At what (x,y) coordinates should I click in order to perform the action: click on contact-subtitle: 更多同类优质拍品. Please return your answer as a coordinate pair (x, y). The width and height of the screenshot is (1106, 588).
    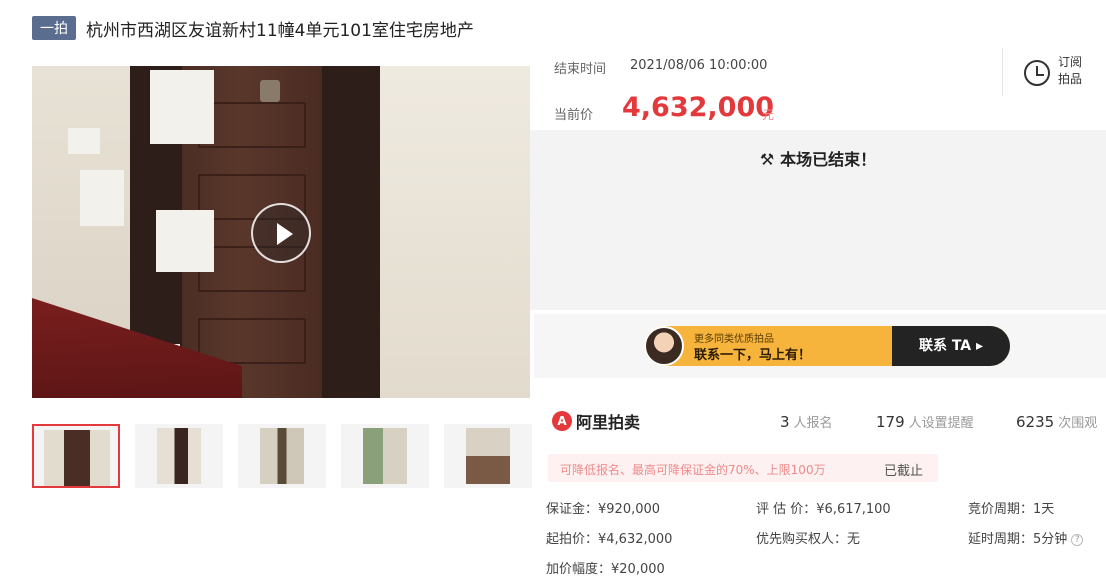
    Looking at the image, I should click on (734, 339).